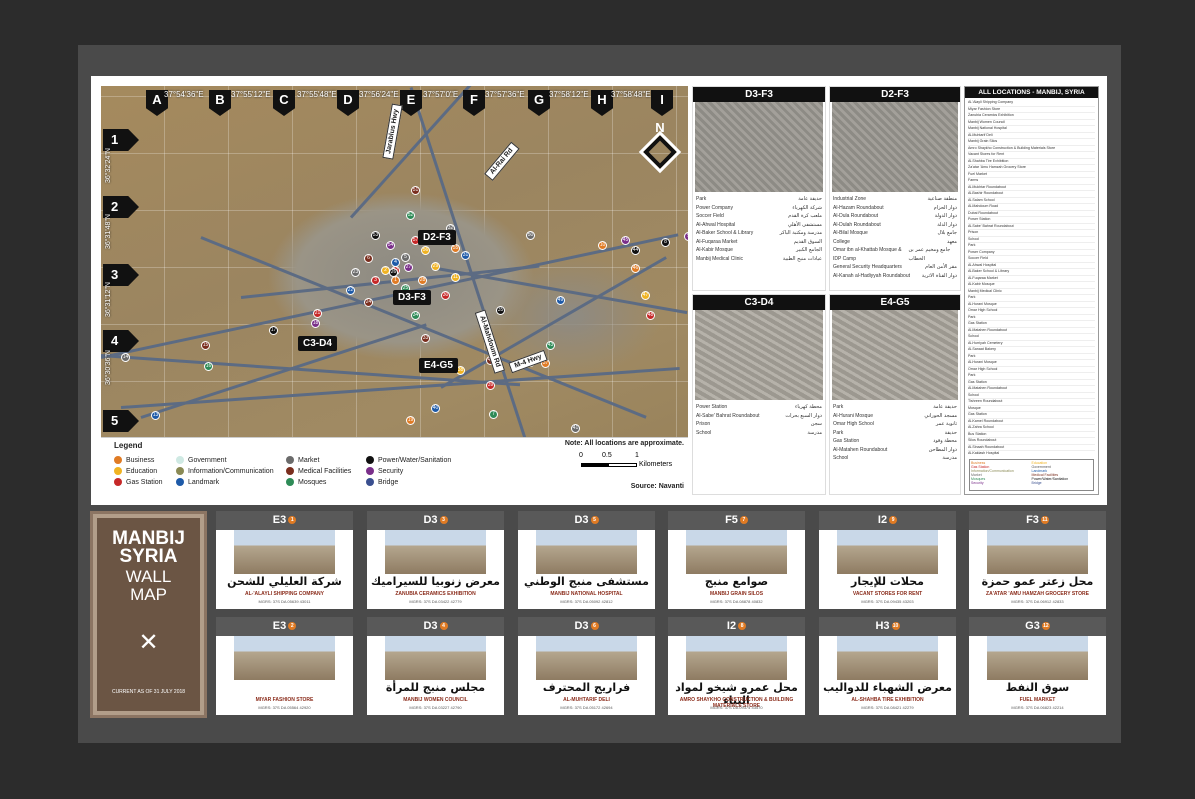 The width and height of the screenshot is (1195, 799). What do you see at coordinates (155, 415) in the screenshot?
I see `map-location-13: 13` at bounding box center [155, 415].